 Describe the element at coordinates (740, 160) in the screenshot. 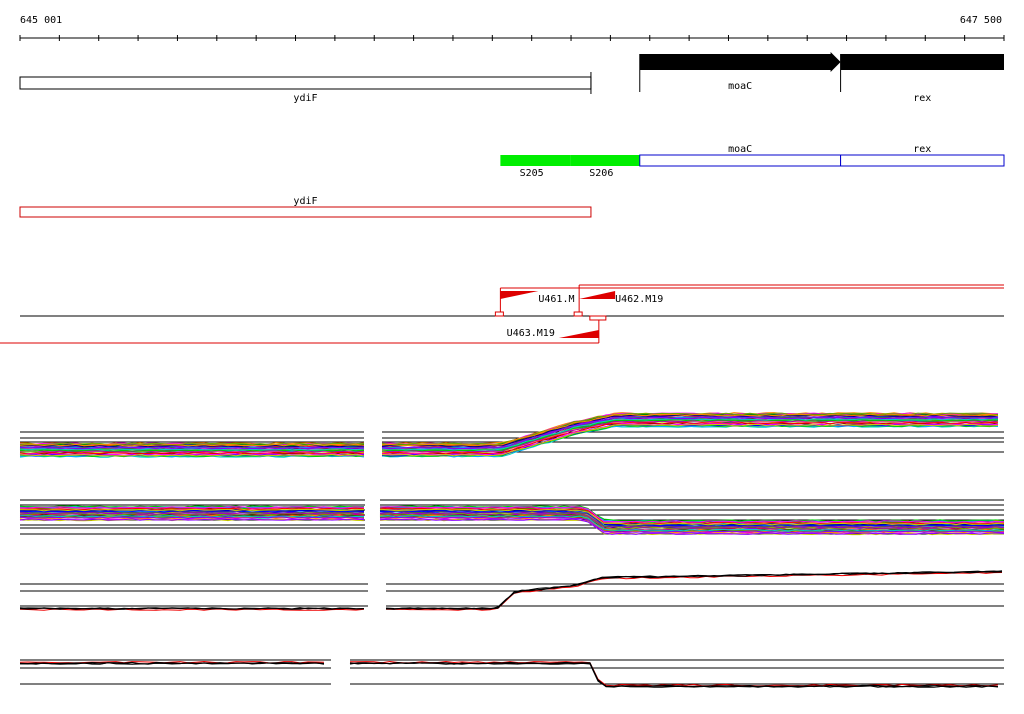

I see `transcript-moac` at that location.